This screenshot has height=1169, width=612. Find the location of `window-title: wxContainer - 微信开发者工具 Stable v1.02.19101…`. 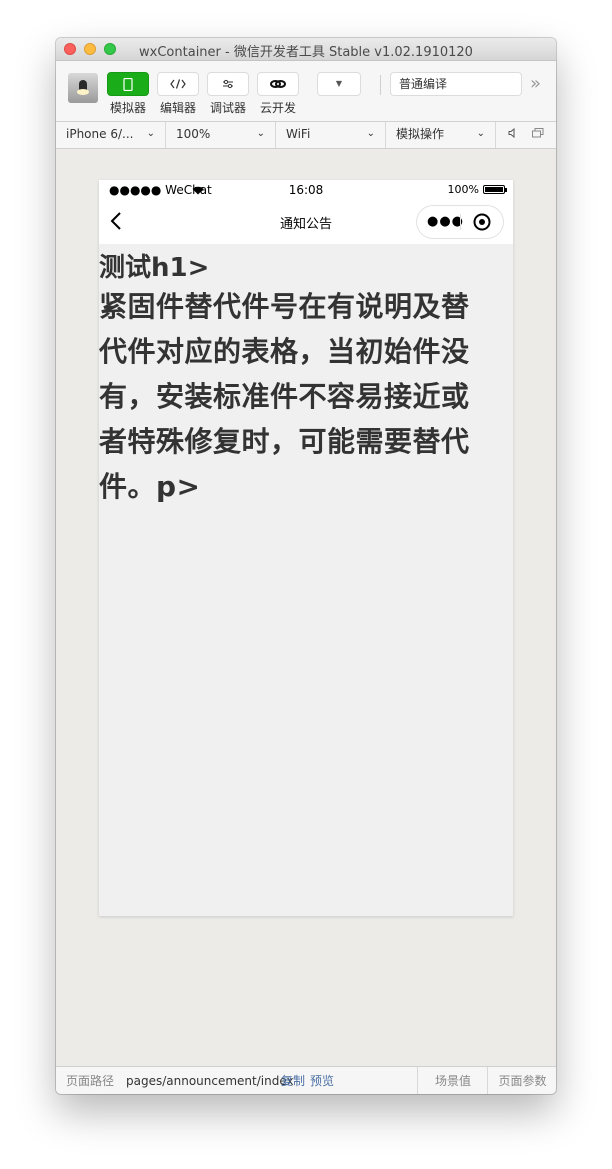

window-title: wxContainer - 微信开发者工具 Stable v1.02.19101… is located at coordinates (306, 52).